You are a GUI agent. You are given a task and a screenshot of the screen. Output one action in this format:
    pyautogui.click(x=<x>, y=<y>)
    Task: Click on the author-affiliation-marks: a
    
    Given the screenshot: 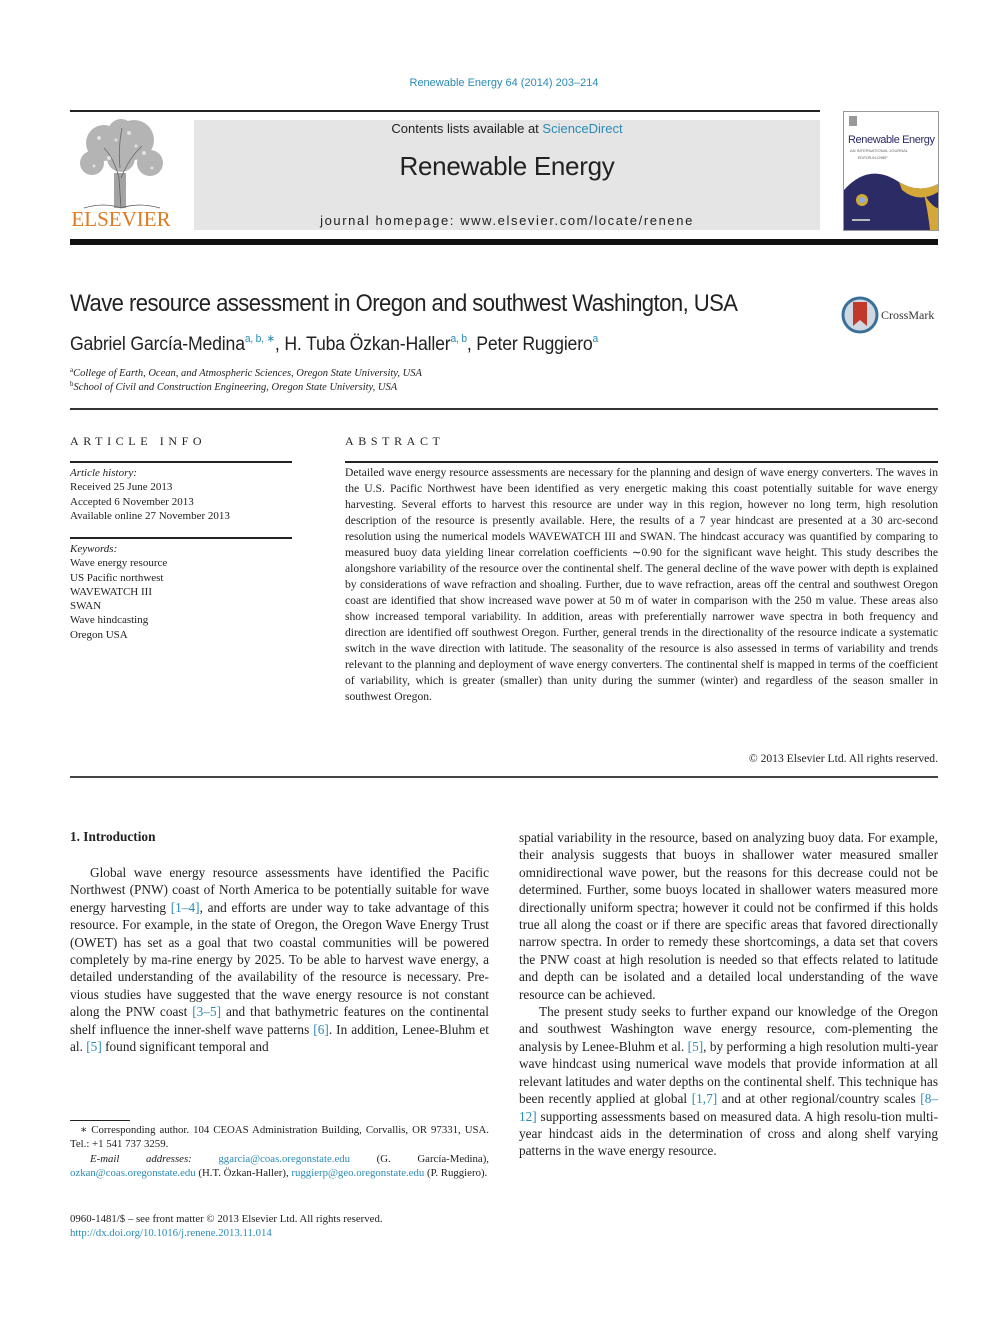 What is the action you would take?
    pyautogui.click(x=596, y=339)
    